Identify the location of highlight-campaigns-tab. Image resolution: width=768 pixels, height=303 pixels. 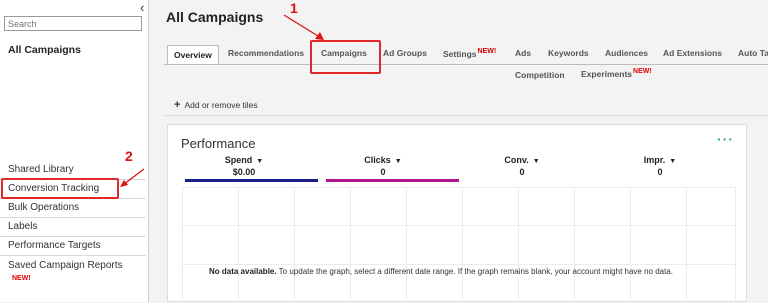
(345, 57).